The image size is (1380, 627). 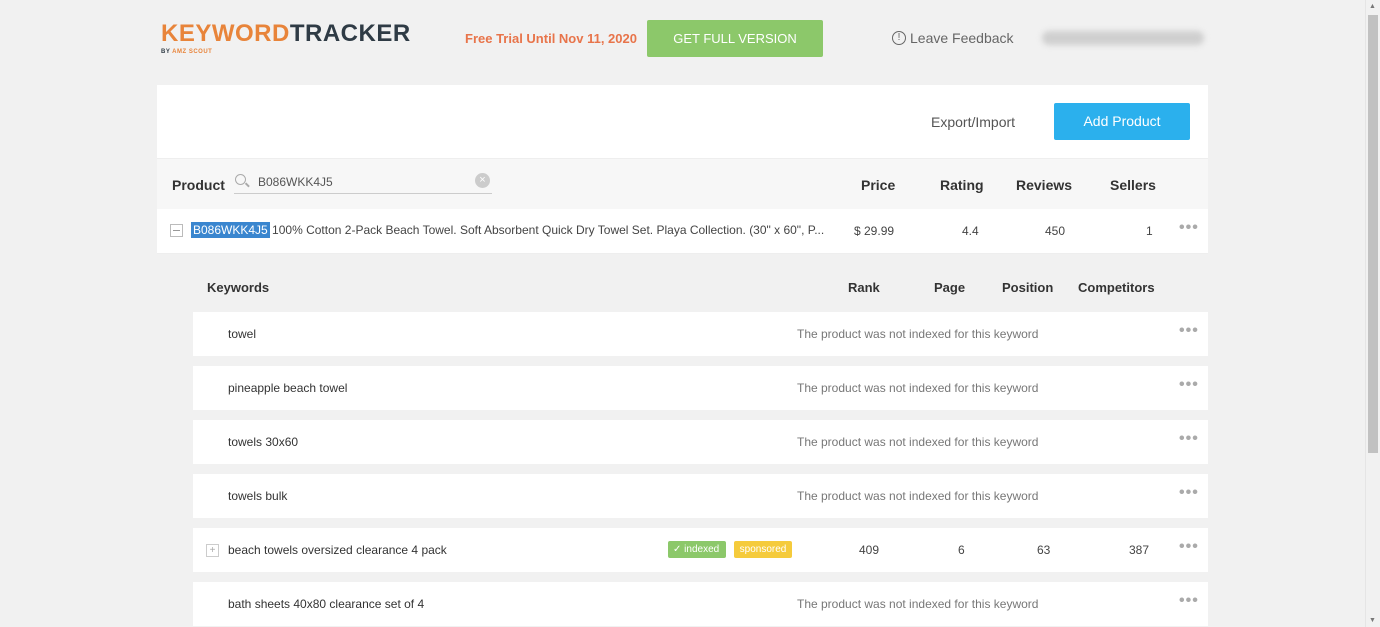 What do you see at coordinates (1116, 287) in the screenshot?
I see `header-competitors: Competitors` at bounding box center [1116, 287].